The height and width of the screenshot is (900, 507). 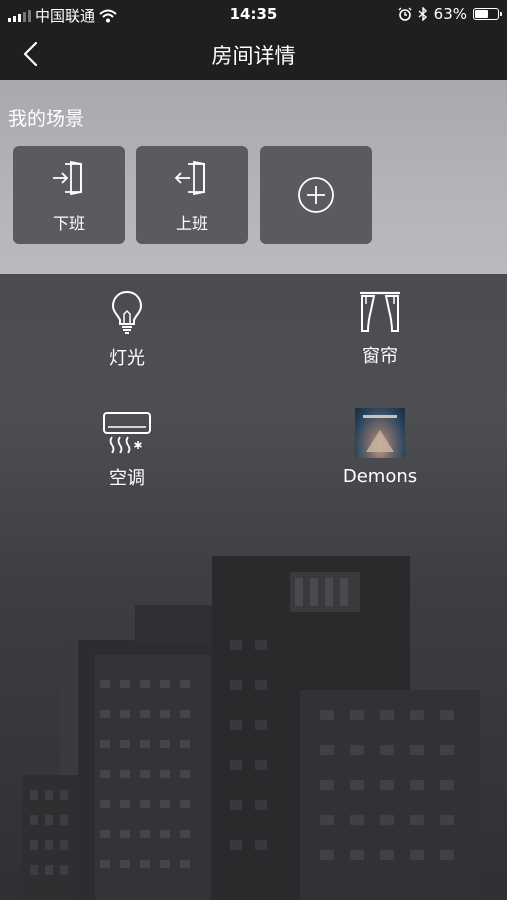 I want to click on add-circle-icon, so click(x=316, y=195).